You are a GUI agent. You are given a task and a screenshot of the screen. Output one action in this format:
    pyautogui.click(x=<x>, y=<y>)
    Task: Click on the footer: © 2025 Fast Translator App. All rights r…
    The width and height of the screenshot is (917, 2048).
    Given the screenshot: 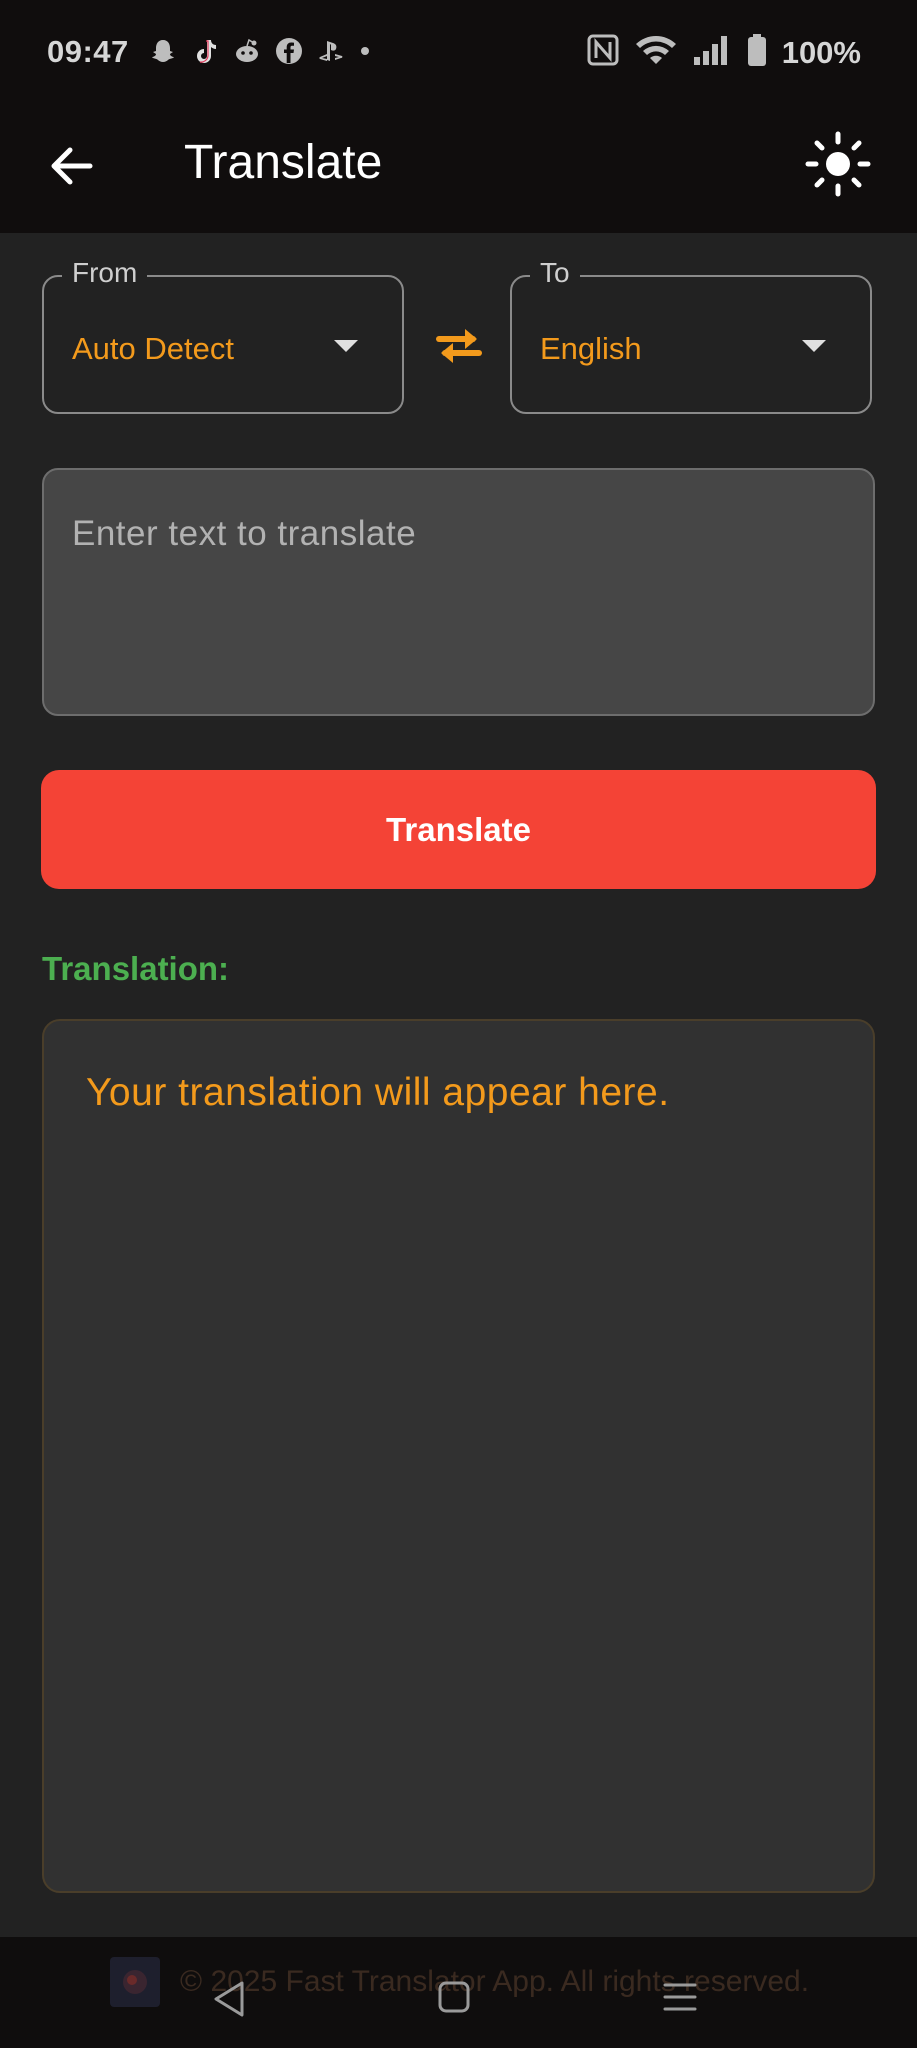 What is the action you would take?
    pyautogui.click(x=458, y=1992)
    